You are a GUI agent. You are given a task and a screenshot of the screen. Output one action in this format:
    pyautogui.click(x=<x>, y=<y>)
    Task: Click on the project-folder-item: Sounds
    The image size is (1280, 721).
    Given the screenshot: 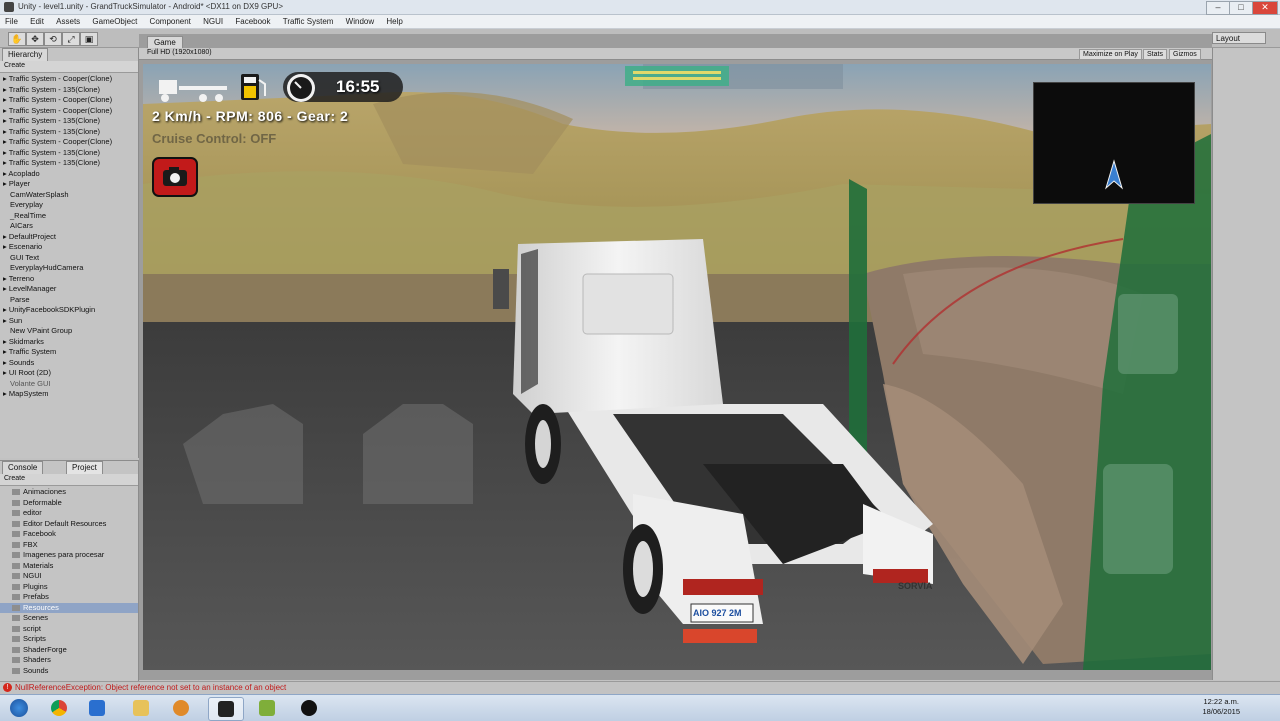 What is the action you would take?
    pyautogui.click(x=69, y=671)
    